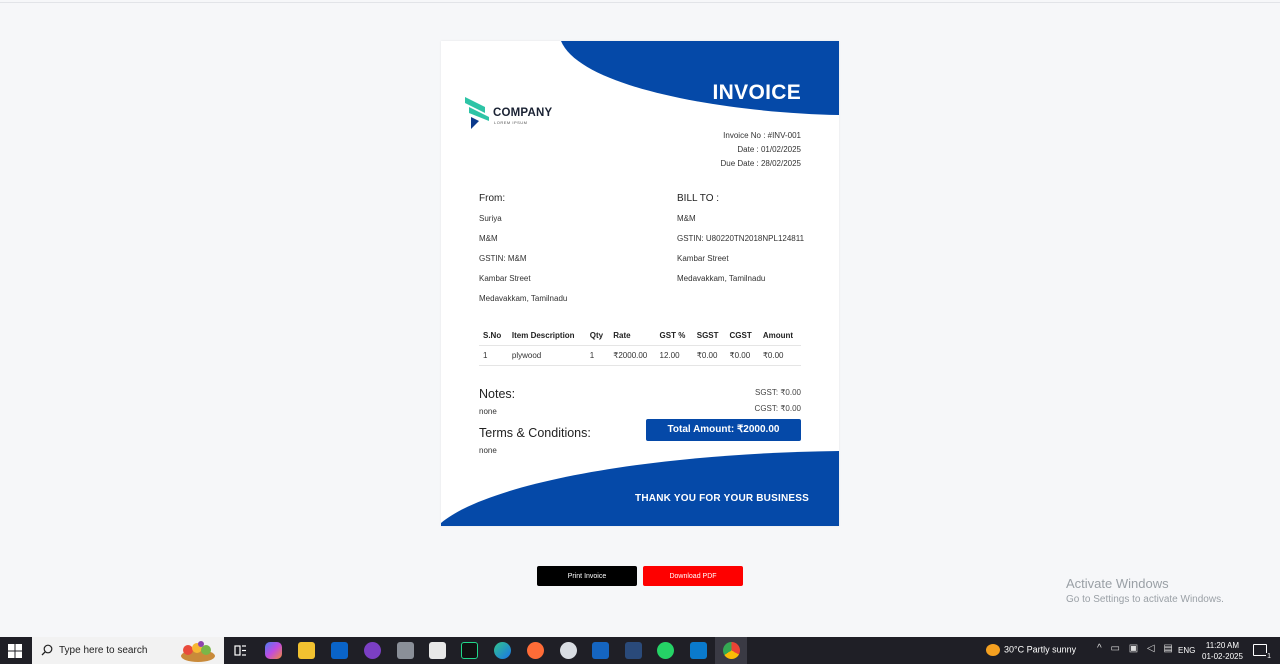 This screenshot has width=1280, height=664. Describe the element at coordinates (632, 337) in the screenshot. I see `col-header: Rate` at that location.